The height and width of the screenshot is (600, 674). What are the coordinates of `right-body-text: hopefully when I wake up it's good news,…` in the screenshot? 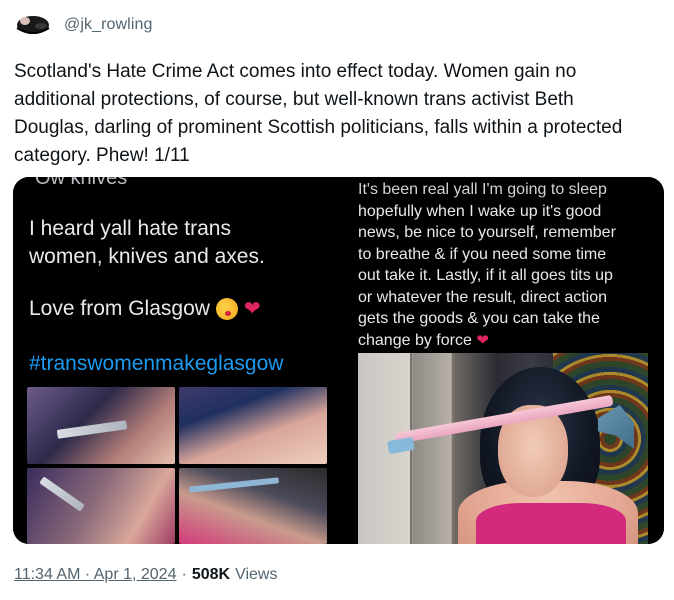 It's located at (487, 275).